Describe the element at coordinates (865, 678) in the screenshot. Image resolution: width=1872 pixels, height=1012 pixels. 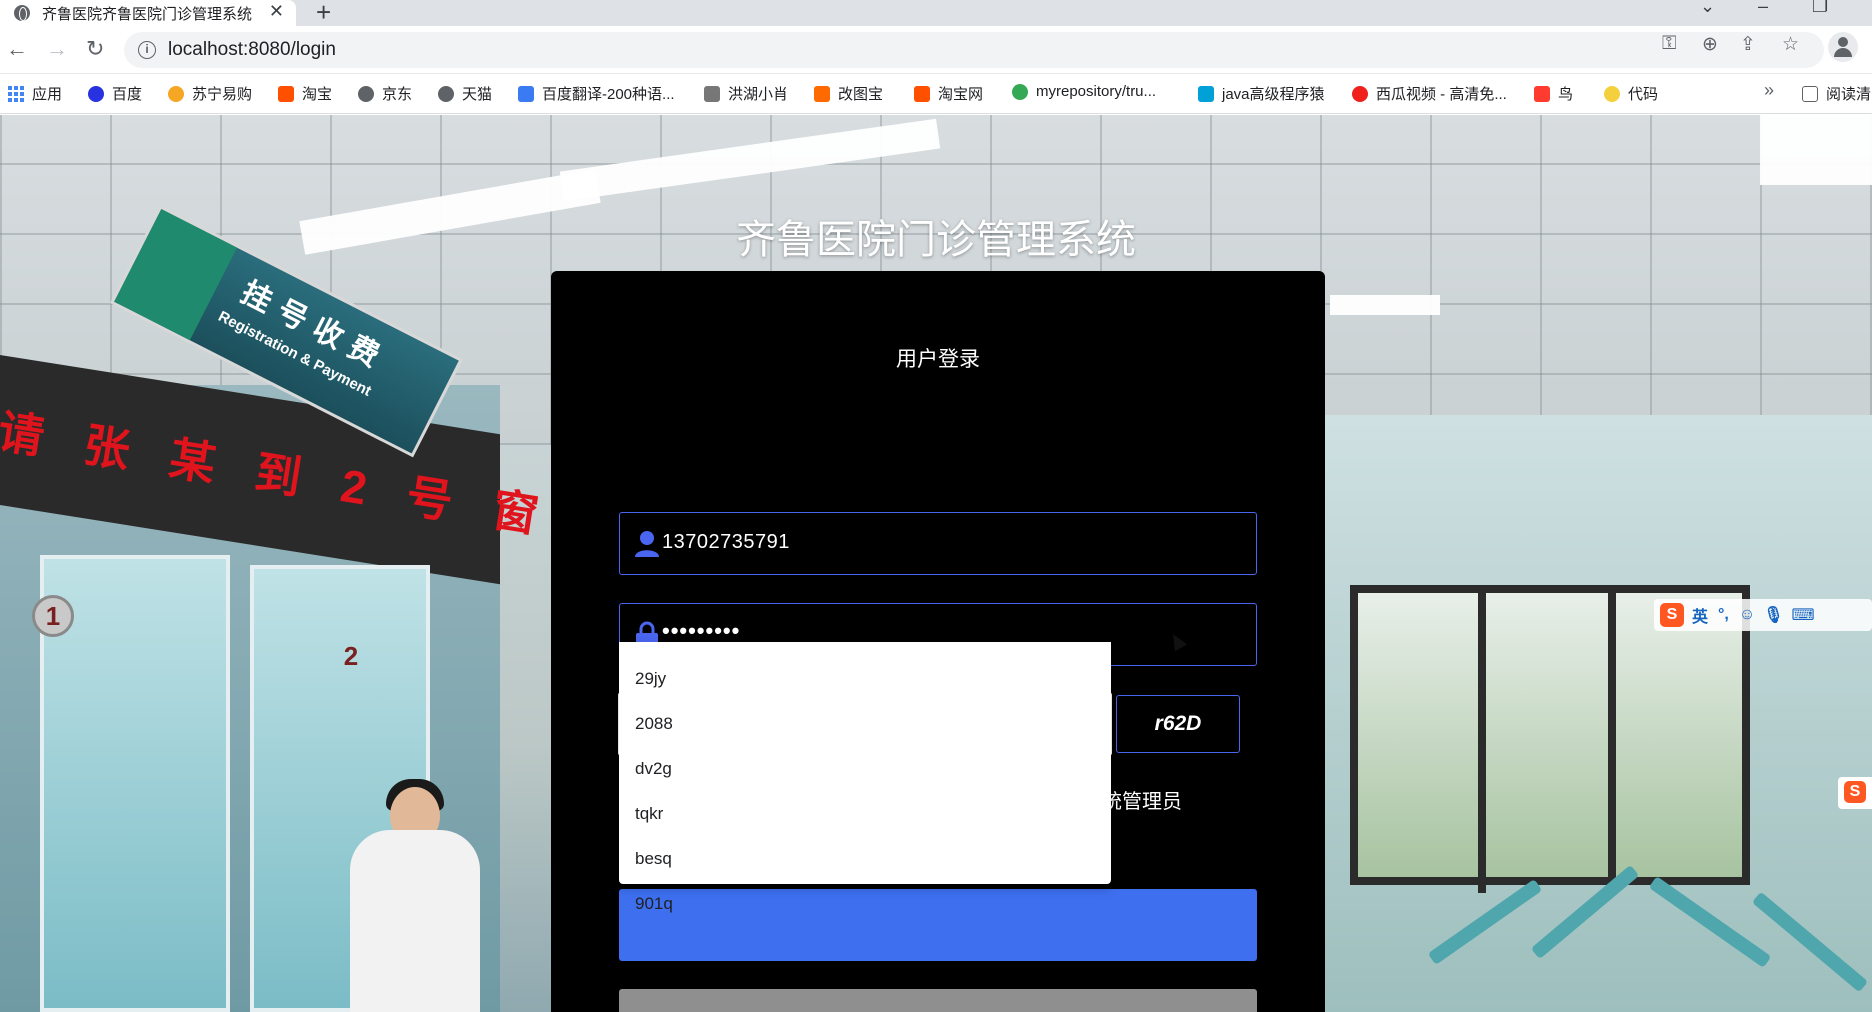
I see `autocomplete-option: 29jy` at that location.